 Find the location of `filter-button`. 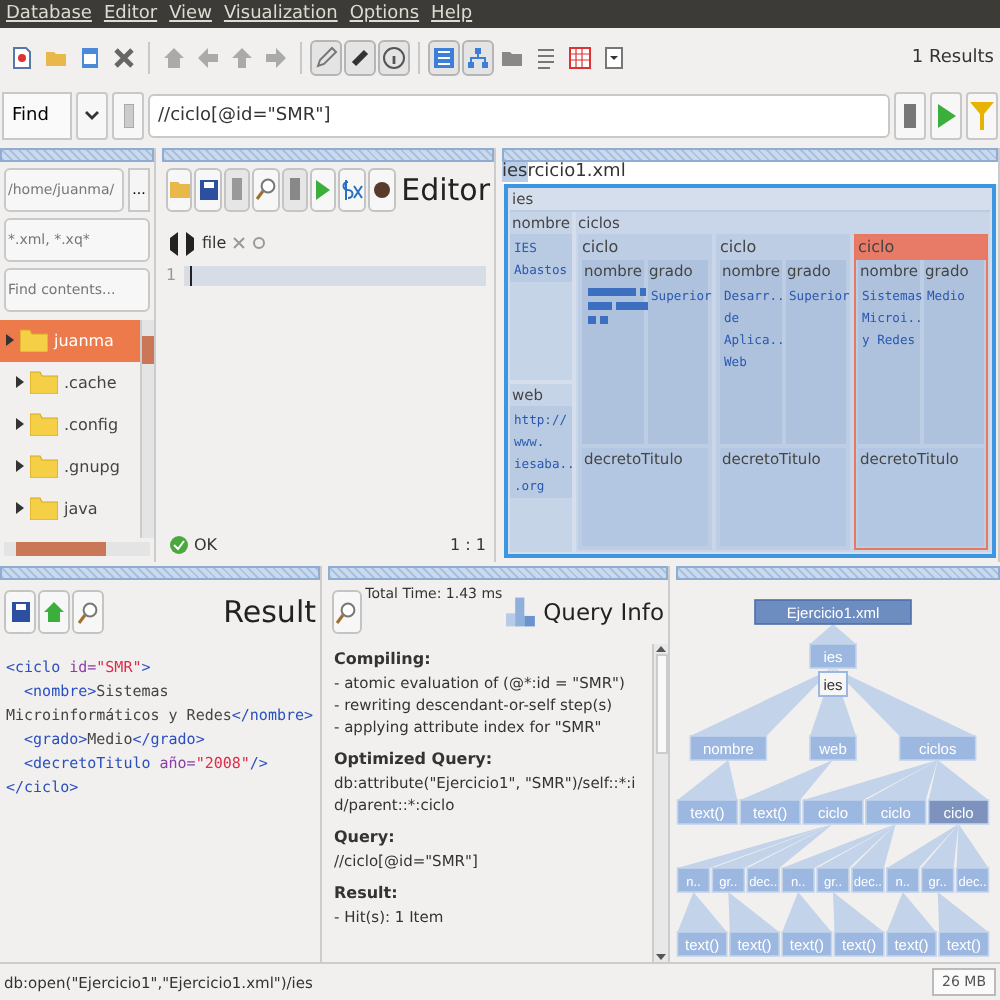

filter-button is located at coordinates (982, 115).